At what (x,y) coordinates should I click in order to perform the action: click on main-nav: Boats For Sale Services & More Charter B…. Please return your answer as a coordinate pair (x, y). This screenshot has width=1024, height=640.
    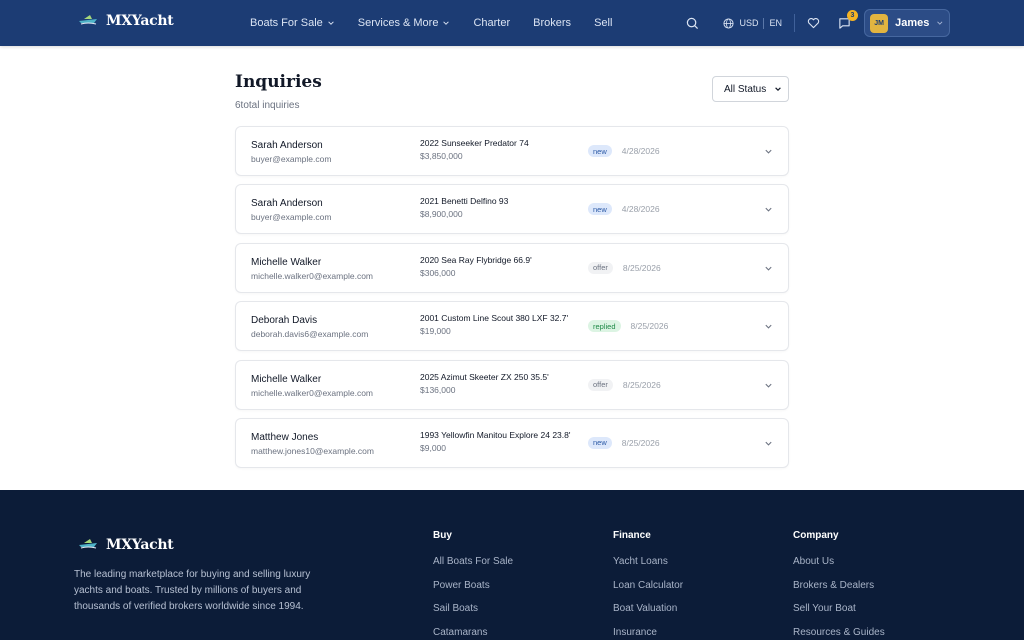
    Looking at the image, I should click on (431, 23).